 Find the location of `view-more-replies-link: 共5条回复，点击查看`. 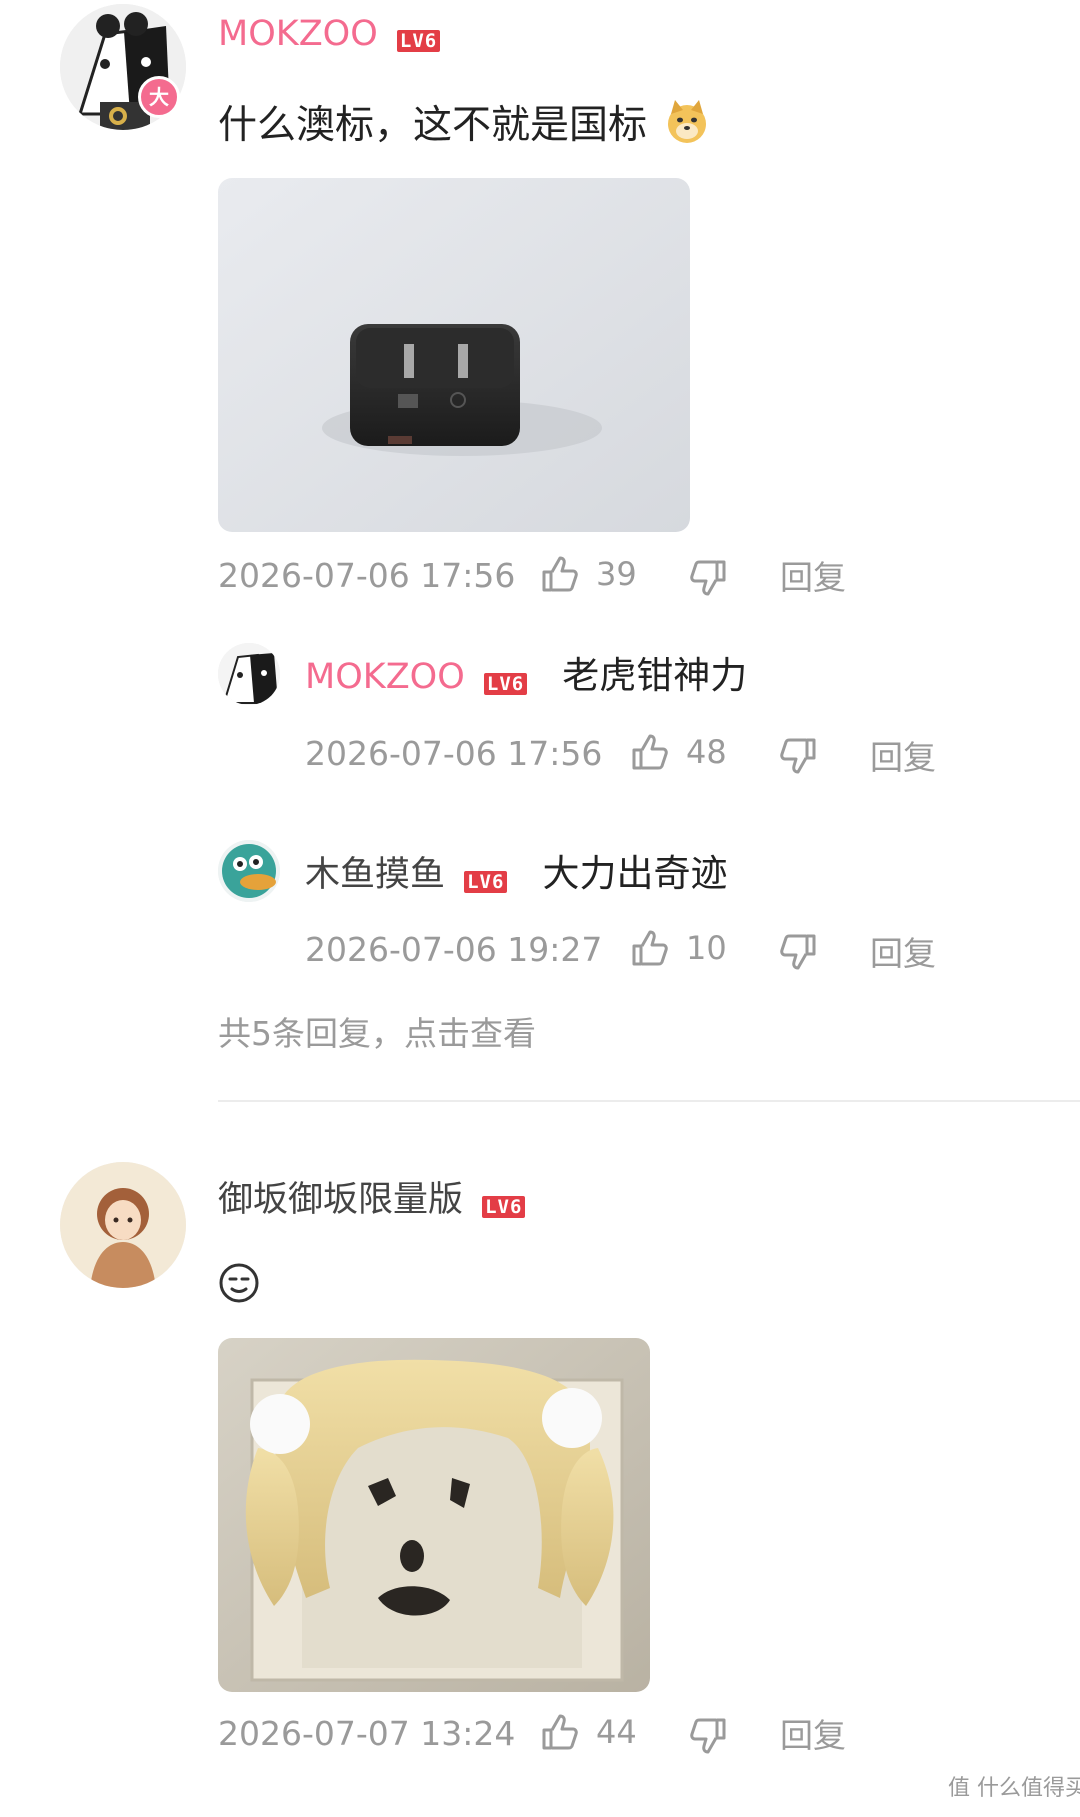

view-more-replies-link: 共5条回复，点击查看 is located at coordinates (377, 1034).